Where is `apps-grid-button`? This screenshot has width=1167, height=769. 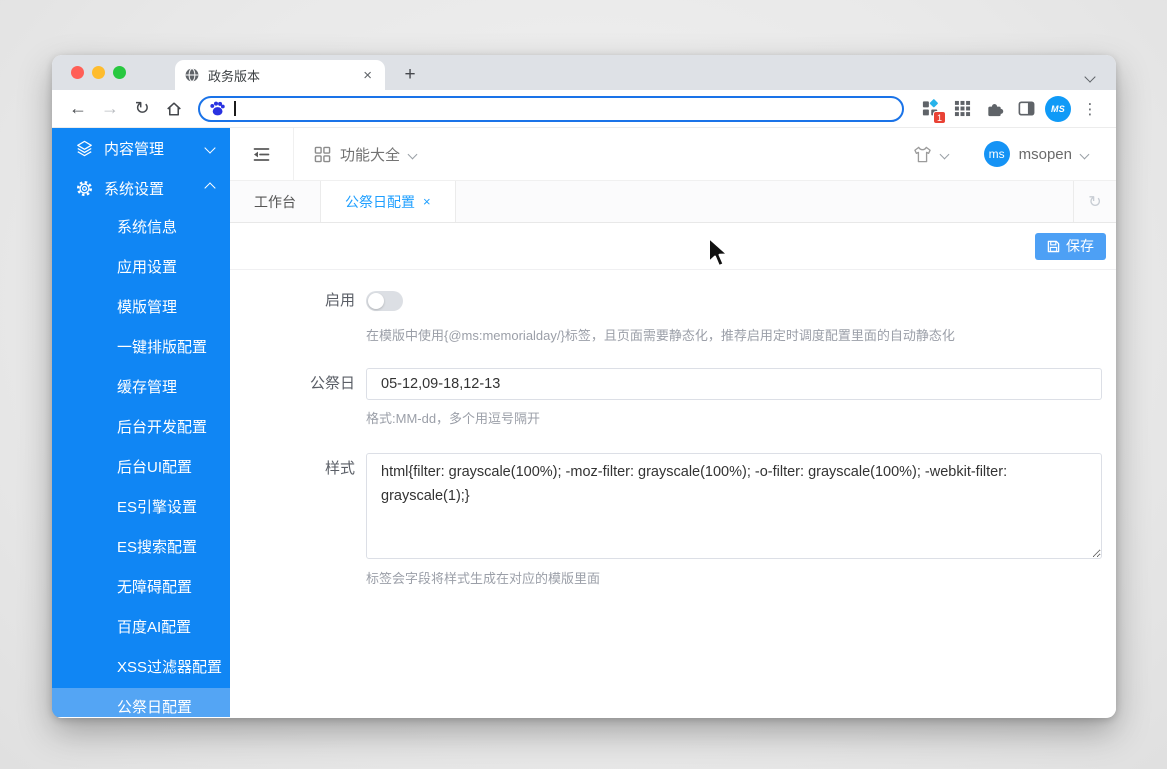 apps-grid-button is located at coordinates (962, 109).